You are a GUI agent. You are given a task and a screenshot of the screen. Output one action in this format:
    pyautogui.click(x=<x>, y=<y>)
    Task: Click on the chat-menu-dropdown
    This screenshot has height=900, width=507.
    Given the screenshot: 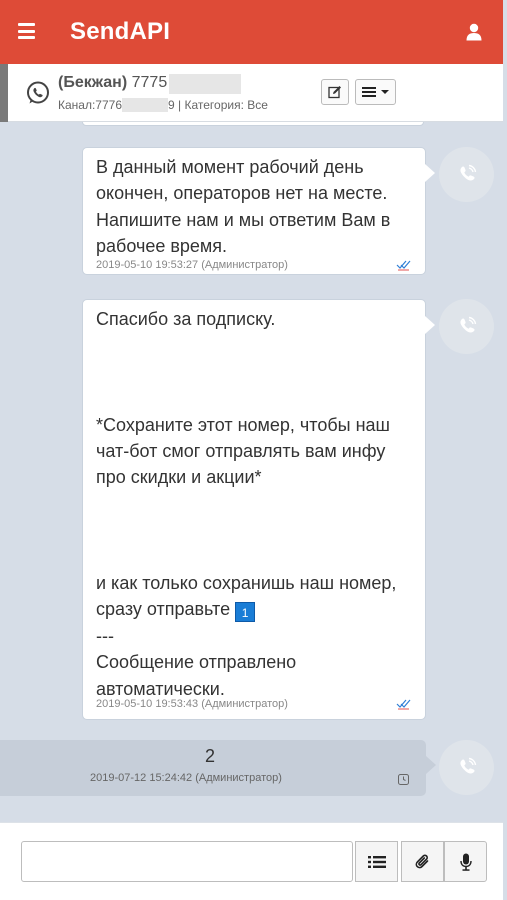 What is the action you would take?
    pyautogui.click(x=375, y=92)
    